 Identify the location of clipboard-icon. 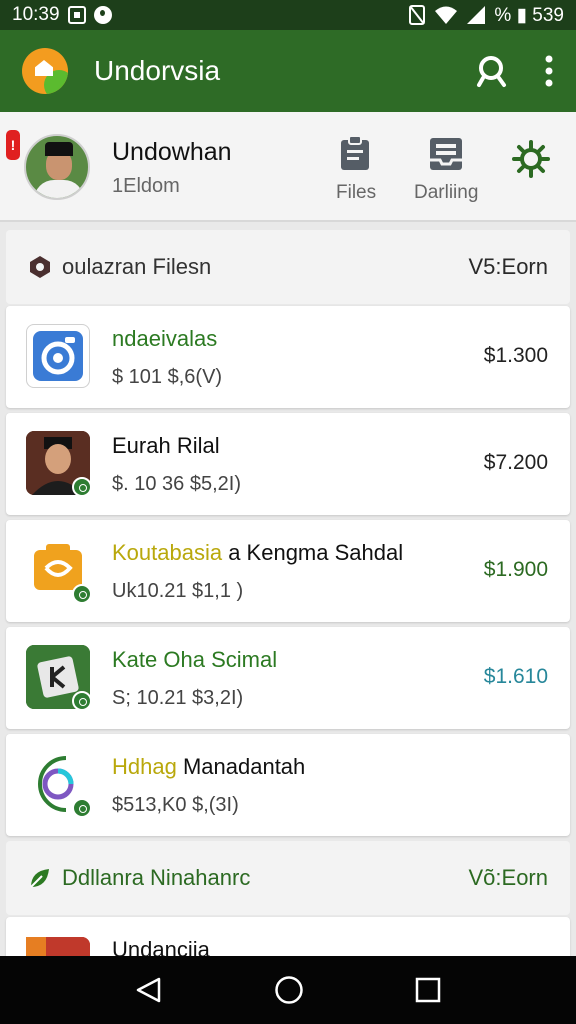
(355, 153).